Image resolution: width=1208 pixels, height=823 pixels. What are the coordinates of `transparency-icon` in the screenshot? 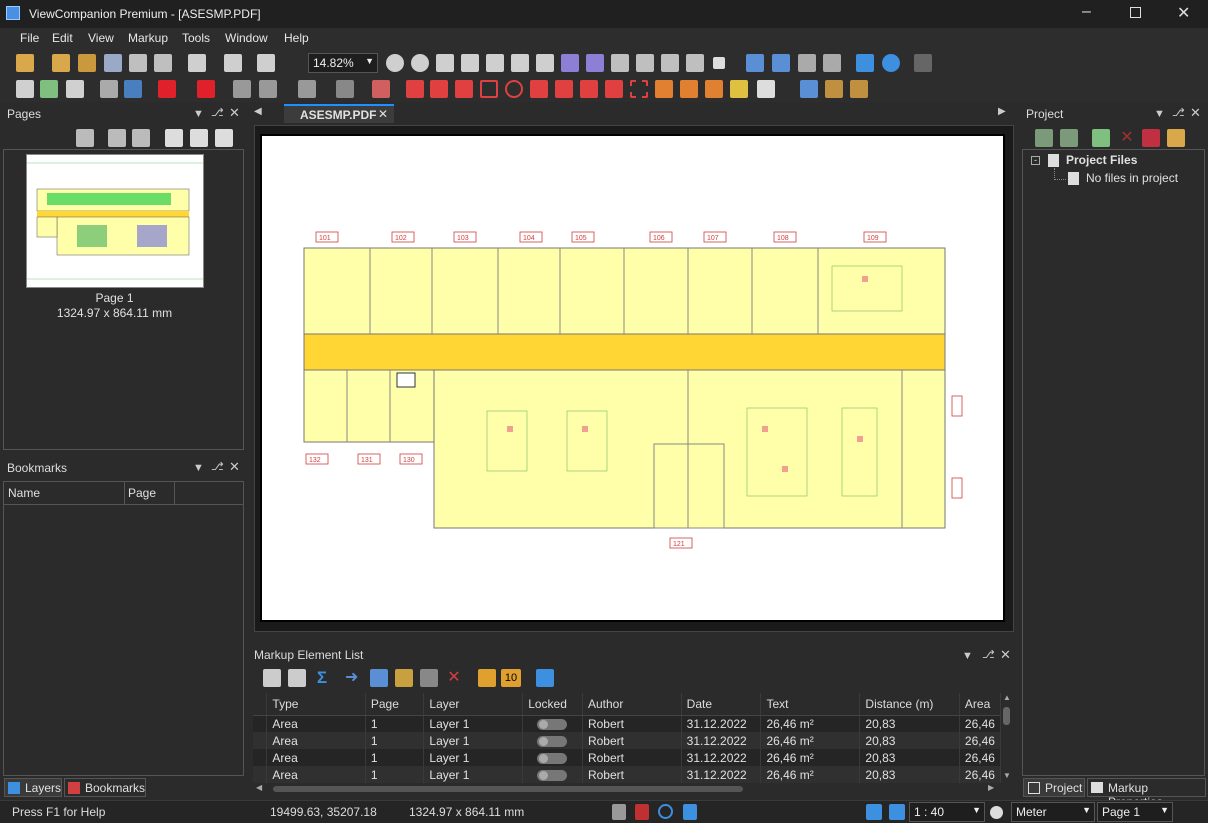 It's located at (242, 89).